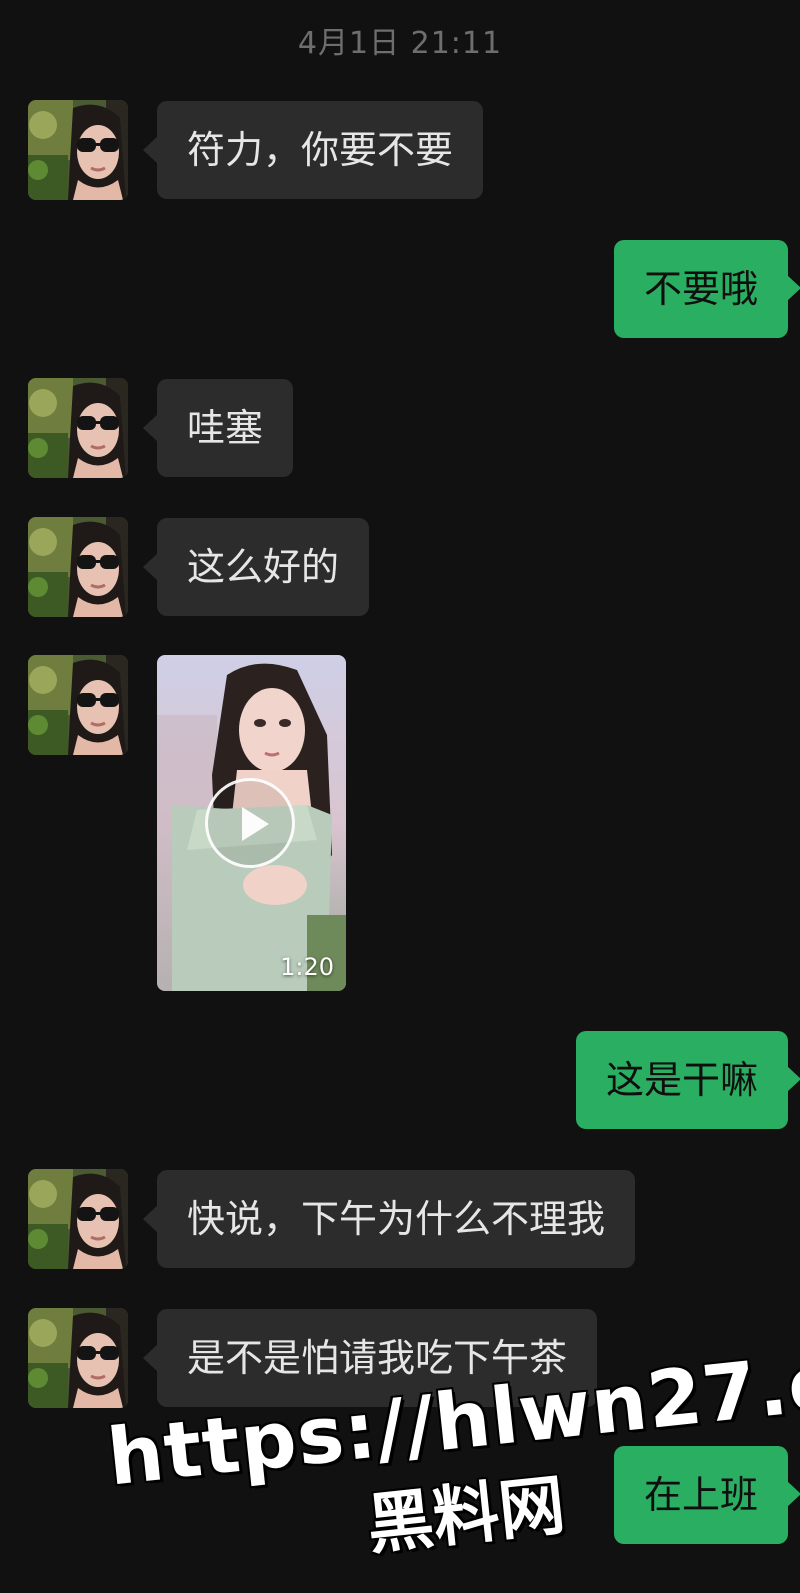  What do you see at coordinates (466, 1515) in the screenshot?
I see `watermark-name: 黑料网` at bounding box center [466, 1515].